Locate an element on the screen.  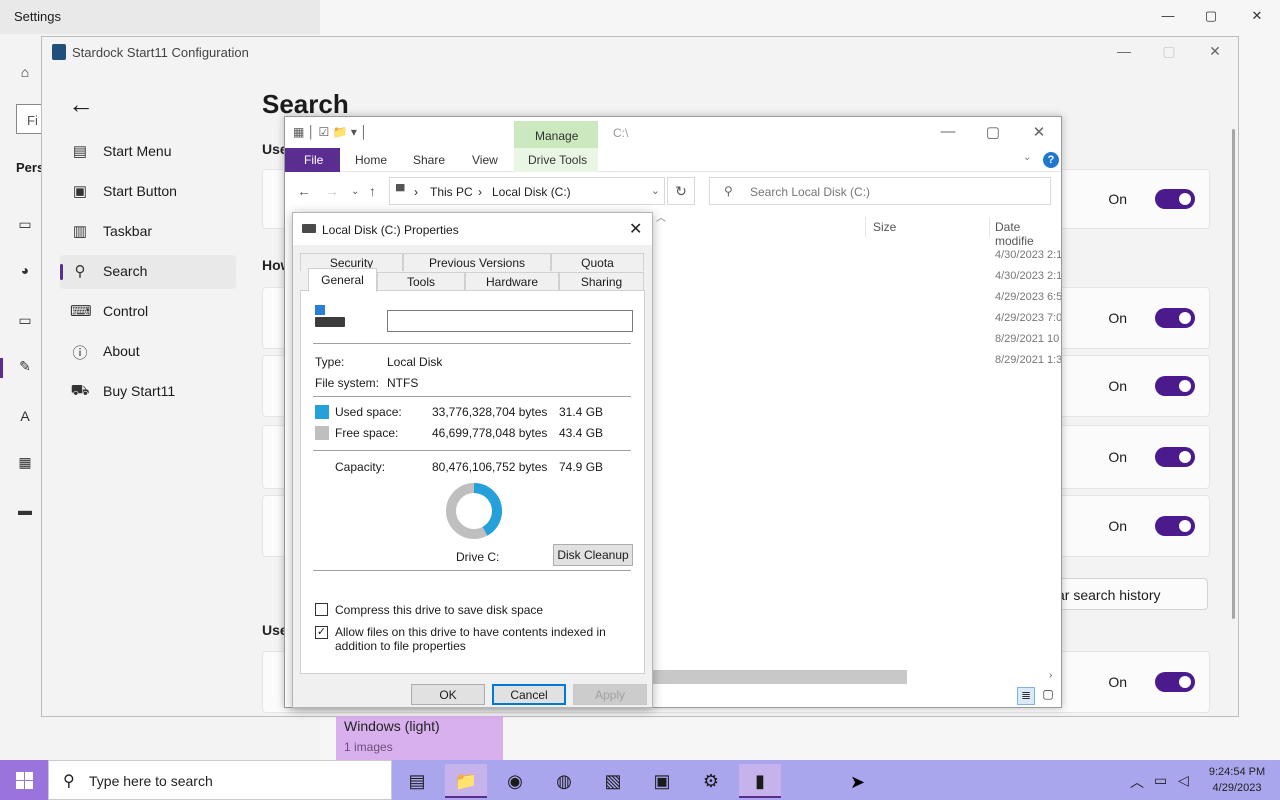
start11-titlebar: Stardock Start11 Configuration — ▢ ✕ is located at coordinates (640, 52).